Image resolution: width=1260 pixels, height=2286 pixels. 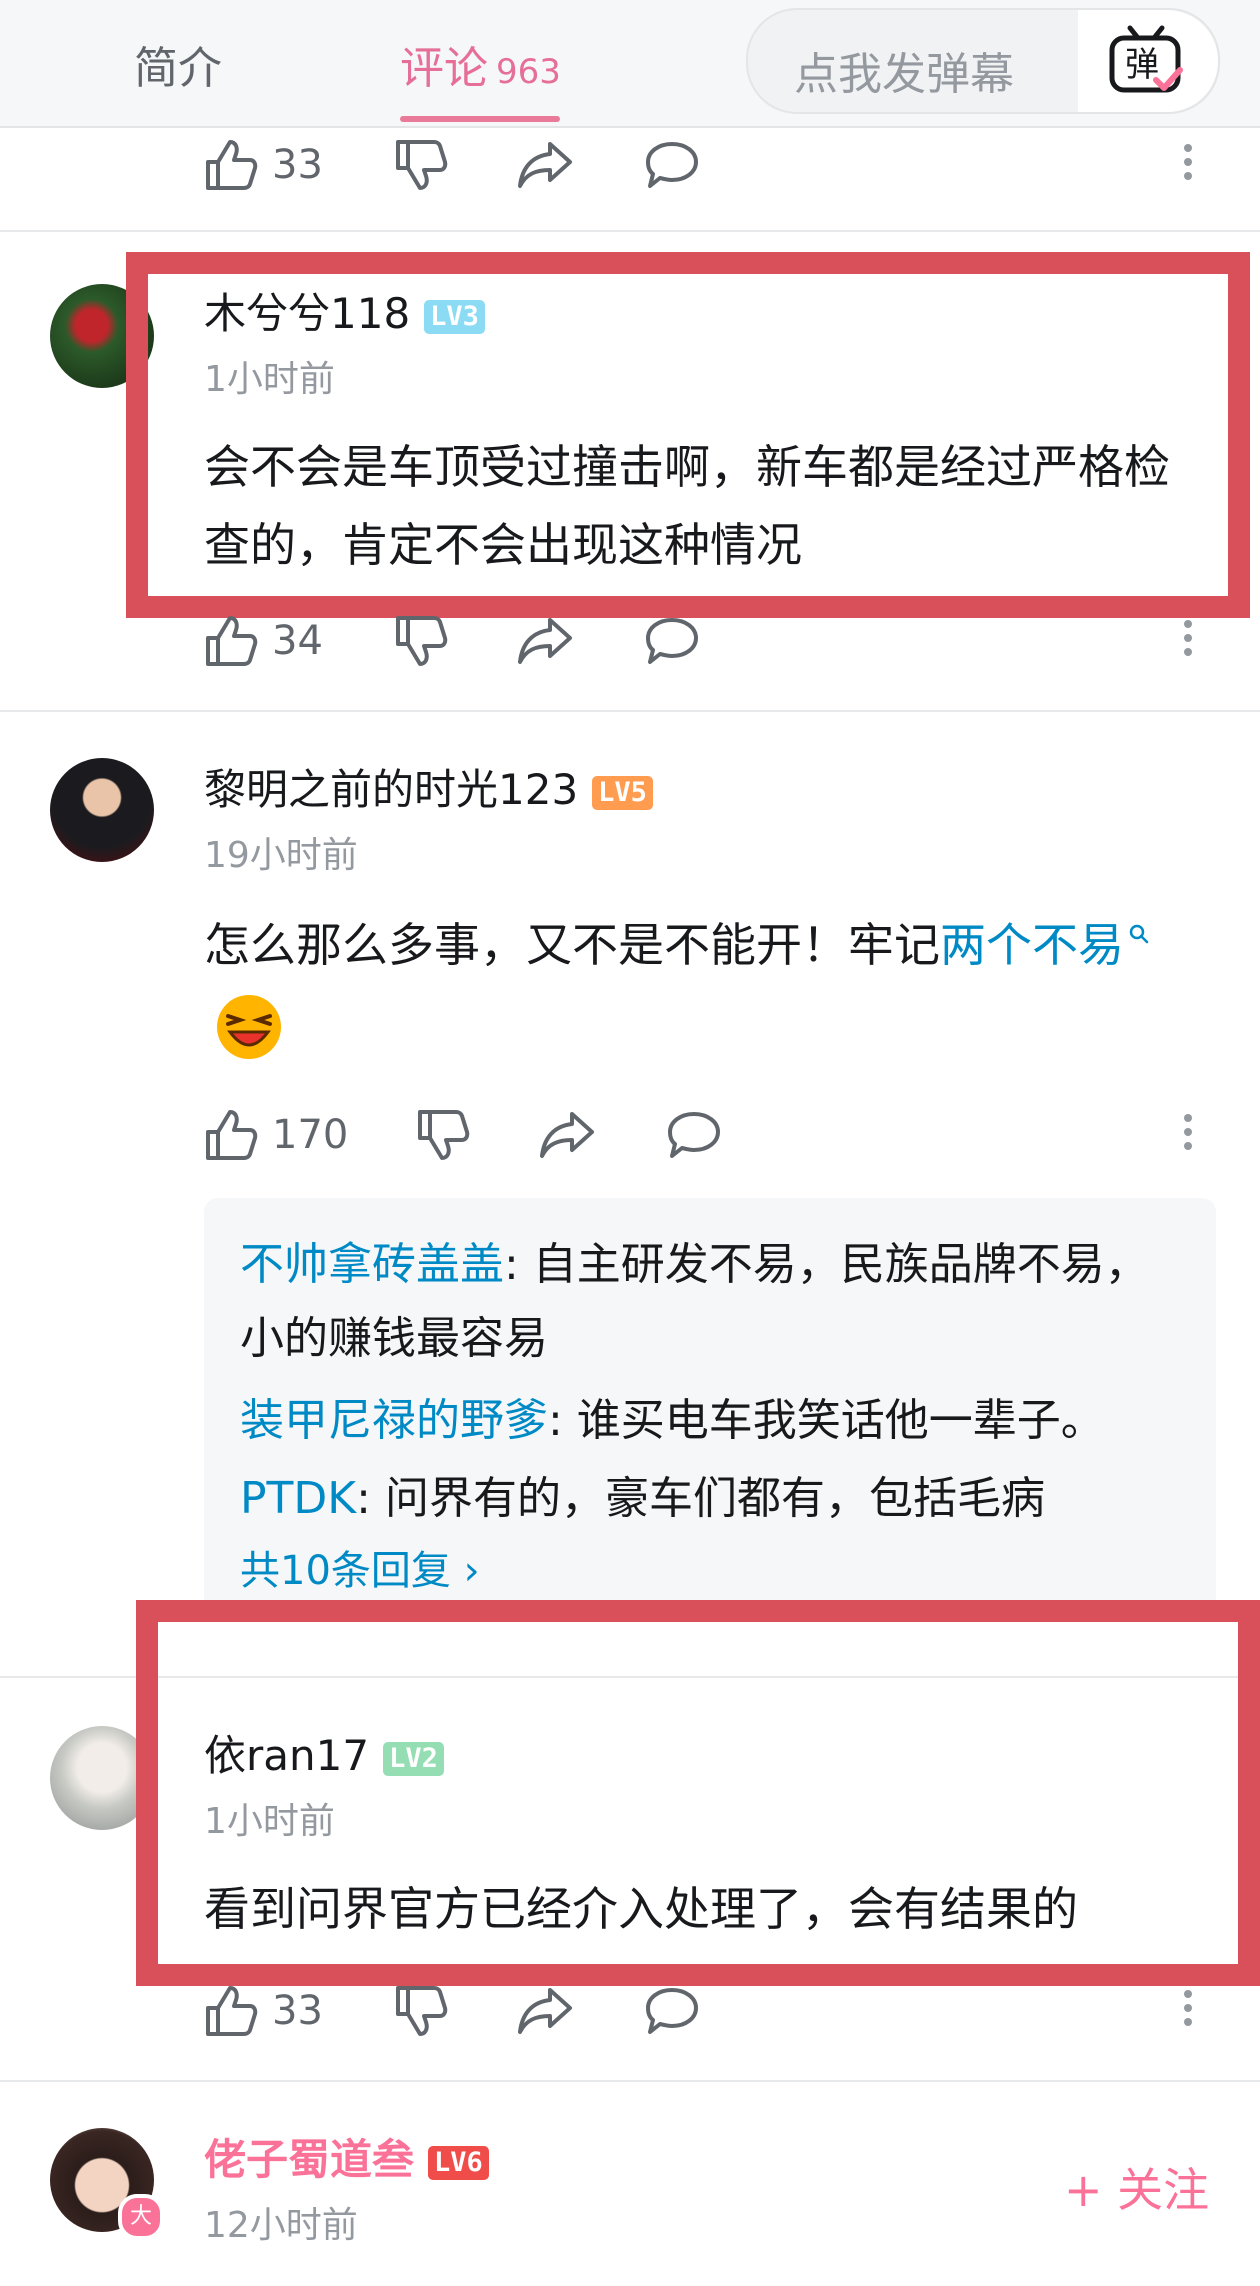 I want to click on view-all-replies-link: 共10条回复 ›, so click(x=360, y=1567).